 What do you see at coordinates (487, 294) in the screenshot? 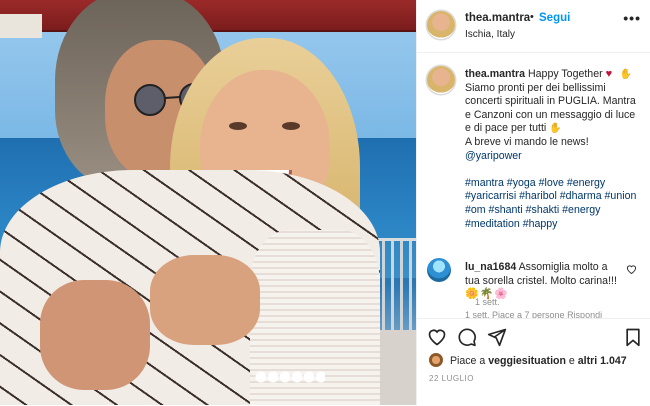
I see `comment-emojis: 🌼🌴🌸` at bounding box center [487, 294].